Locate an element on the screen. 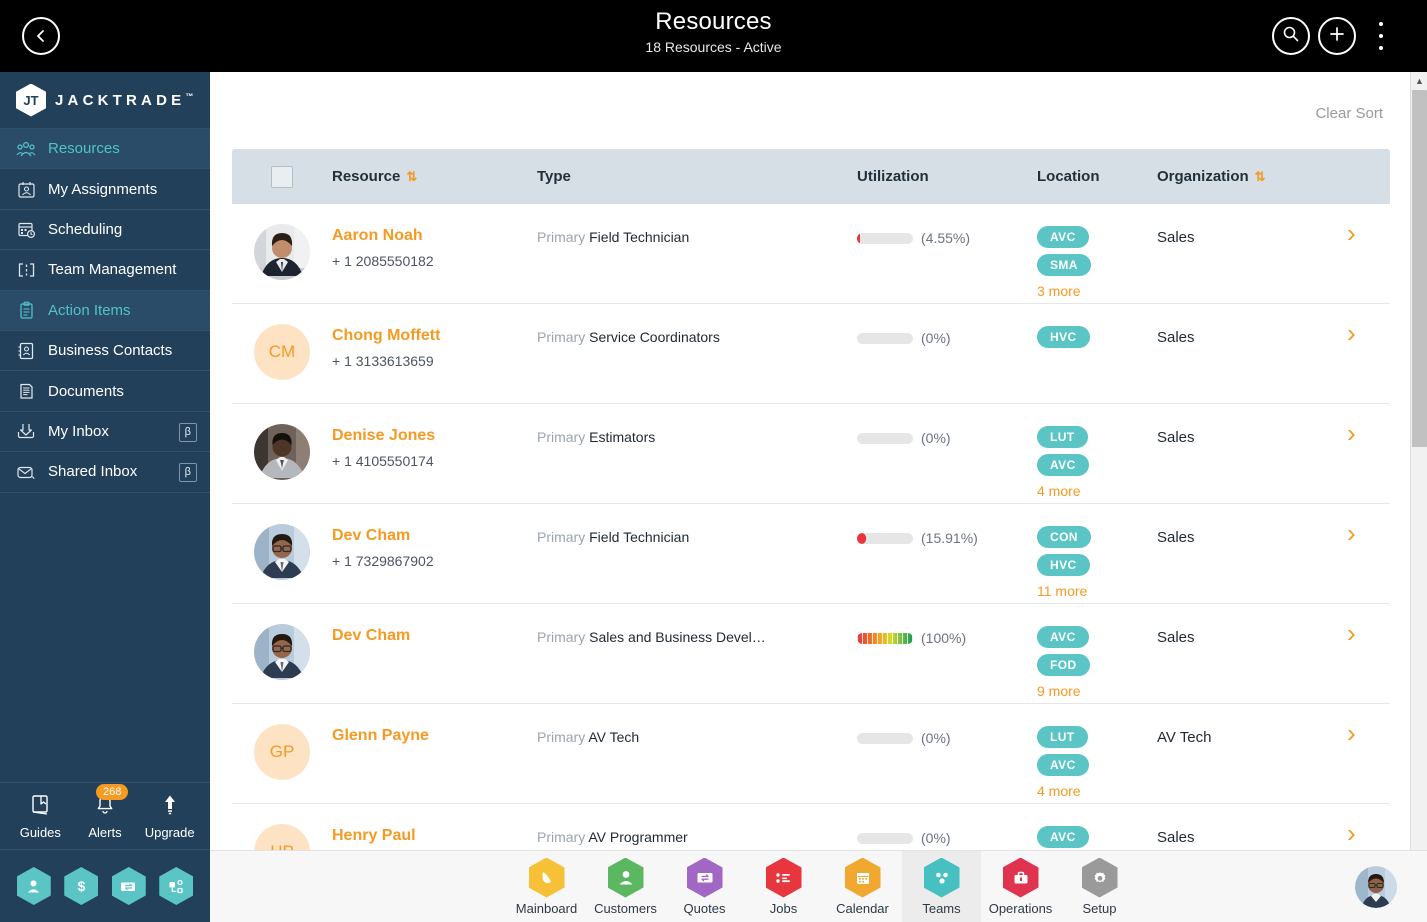 Image resolution: width=1427 pixels, height=922 pixels. bottom-nav-item-customers: Customers is located at coordinates (625, 886).